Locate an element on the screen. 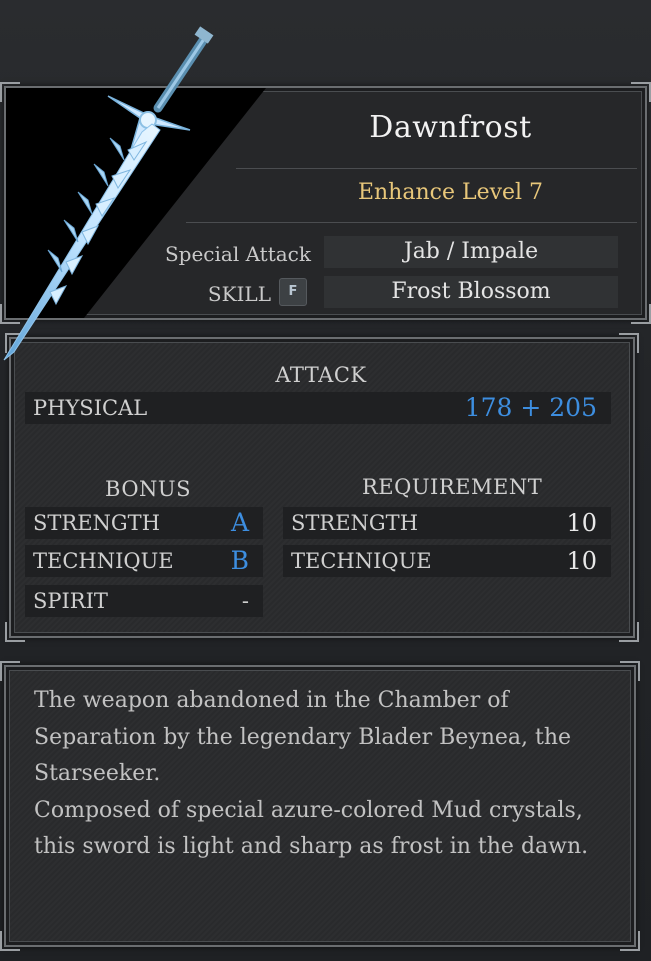 This screenshot has width=651, height=961. bonus-label: TECHNIQUE is located at coordinates (103, 561).